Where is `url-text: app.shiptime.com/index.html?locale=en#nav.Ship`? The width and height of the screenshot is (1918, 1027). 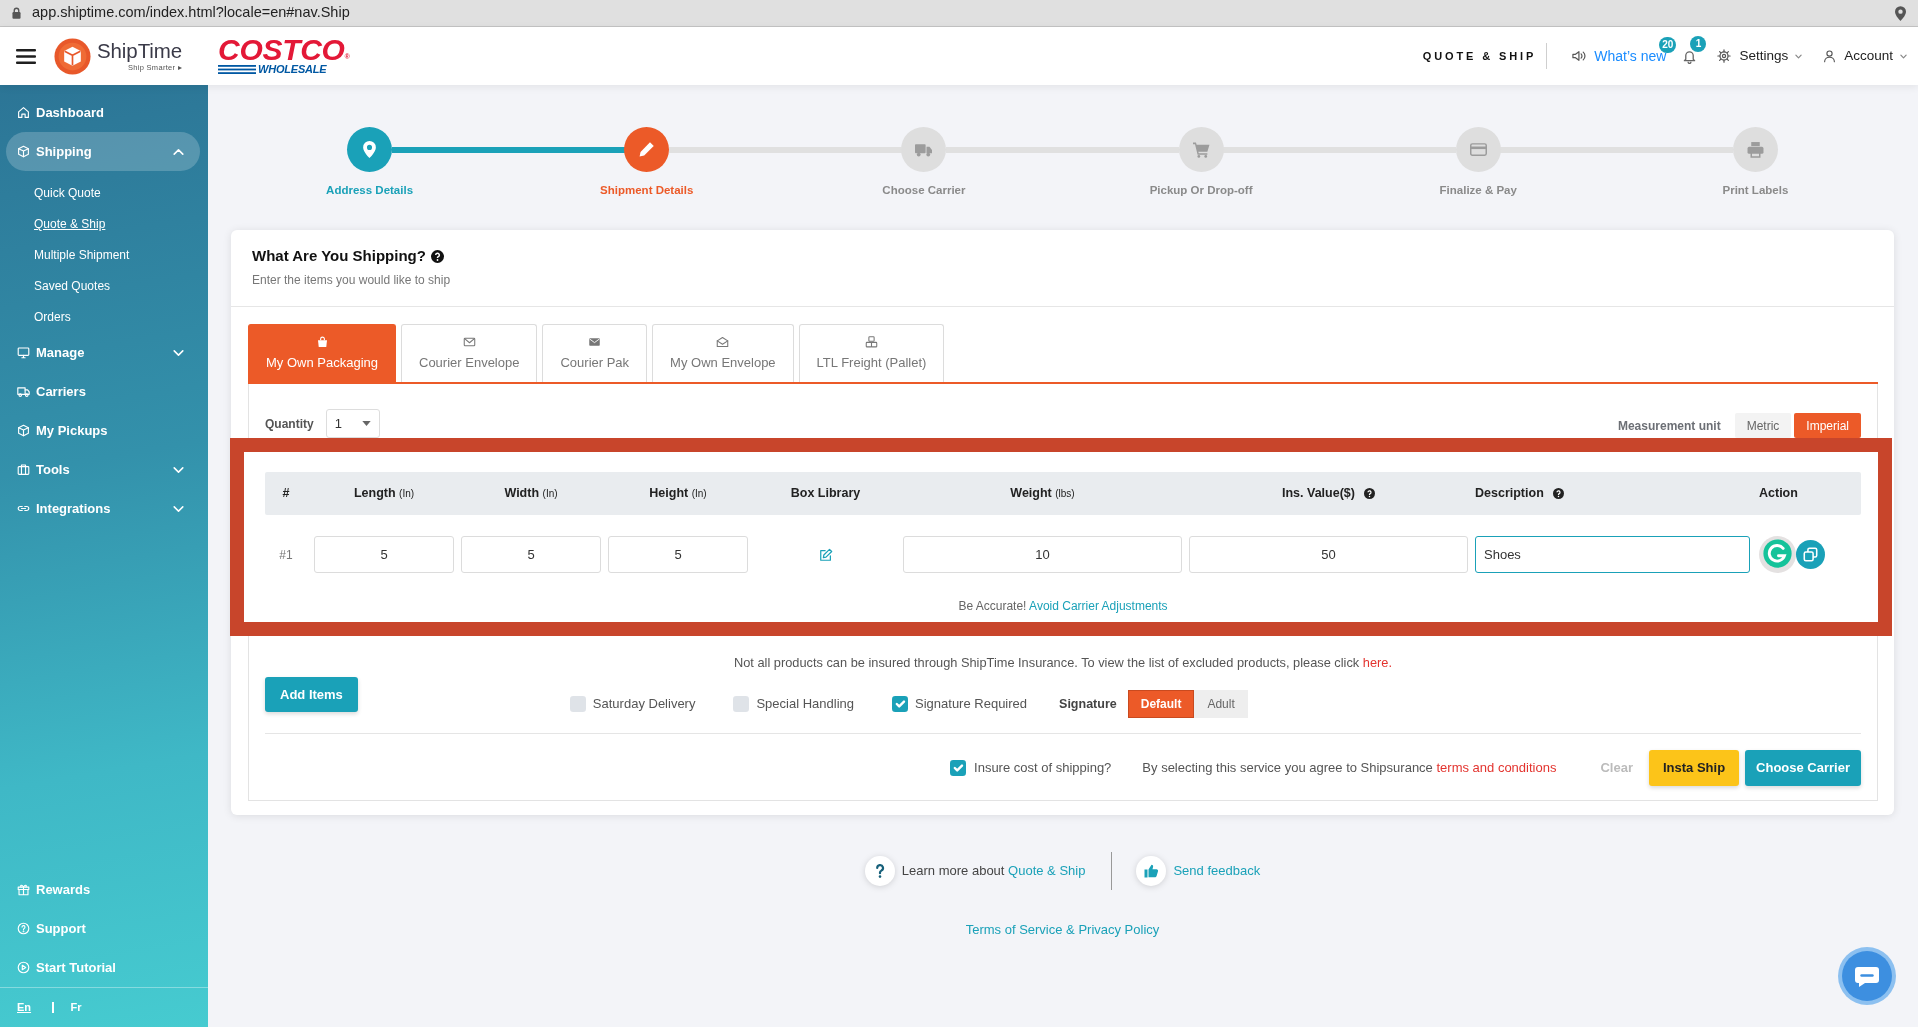
url-text: app.shiptime.com/index.html?locale=en#nav.Ship is located at coordinates (191, 13).